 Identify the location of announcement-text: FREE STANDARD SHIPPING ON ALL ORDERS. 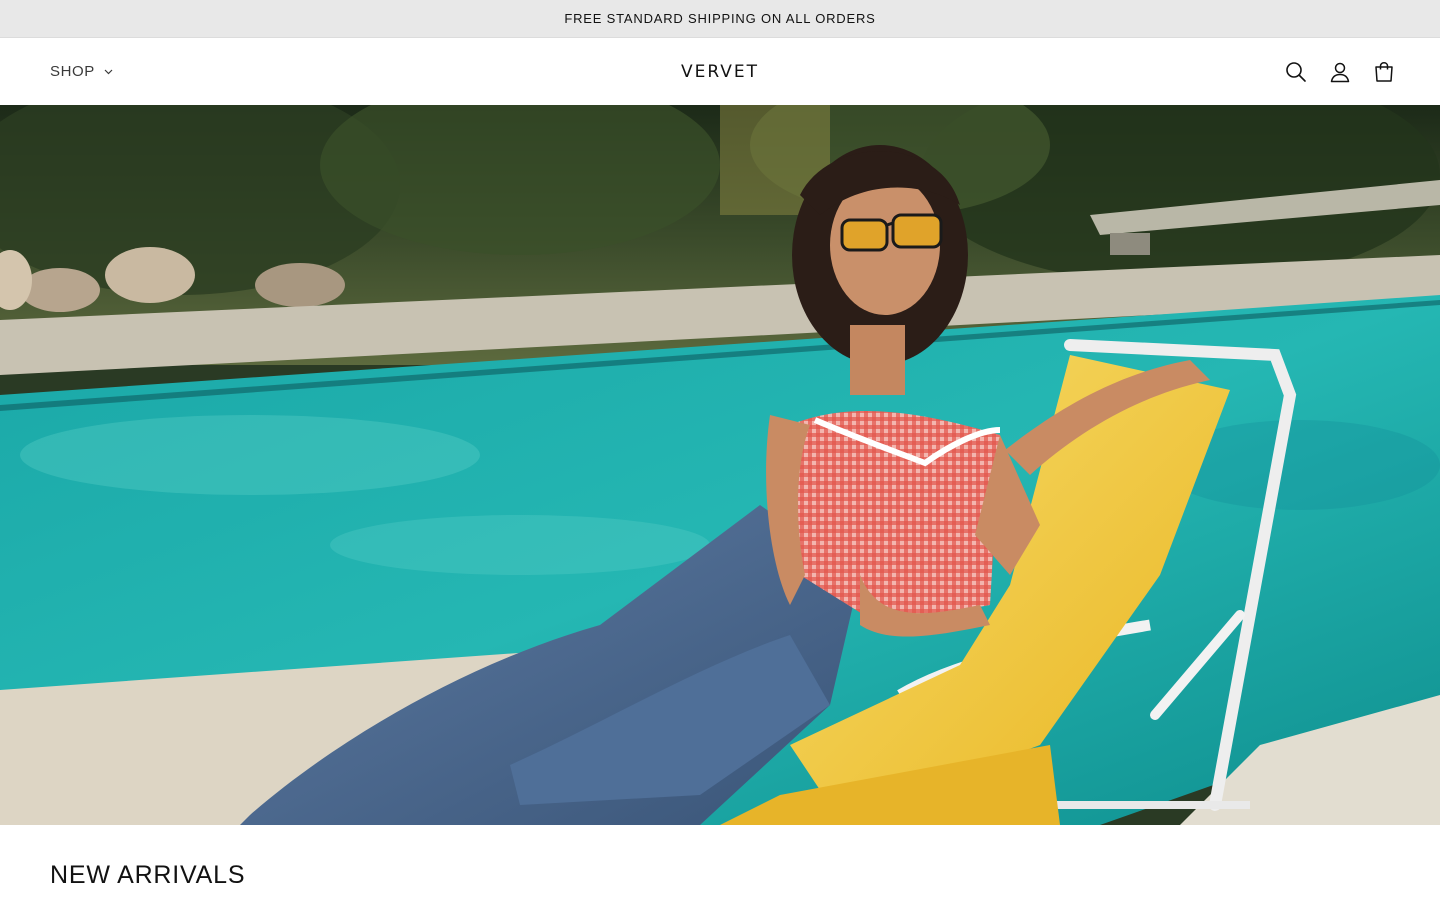
(720, 18).